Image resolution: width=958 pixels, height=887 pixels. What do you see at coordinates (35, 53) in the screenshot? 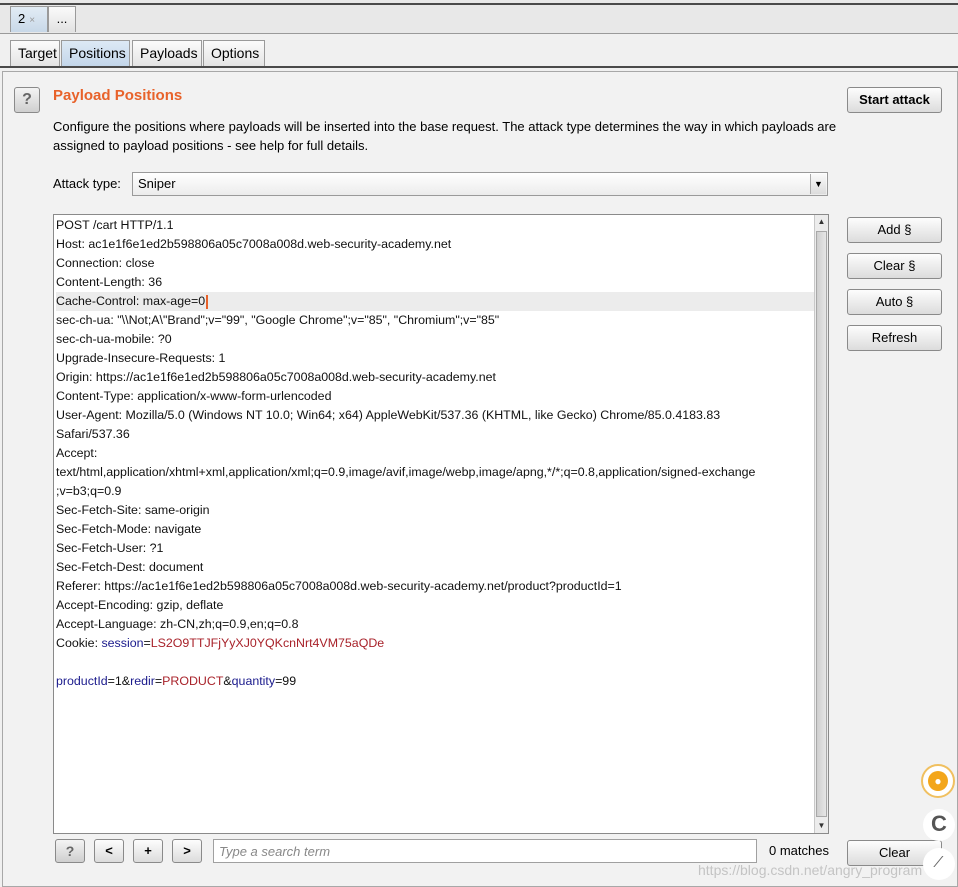
I see `tab-target: Target` at bounding box center [35, 53].